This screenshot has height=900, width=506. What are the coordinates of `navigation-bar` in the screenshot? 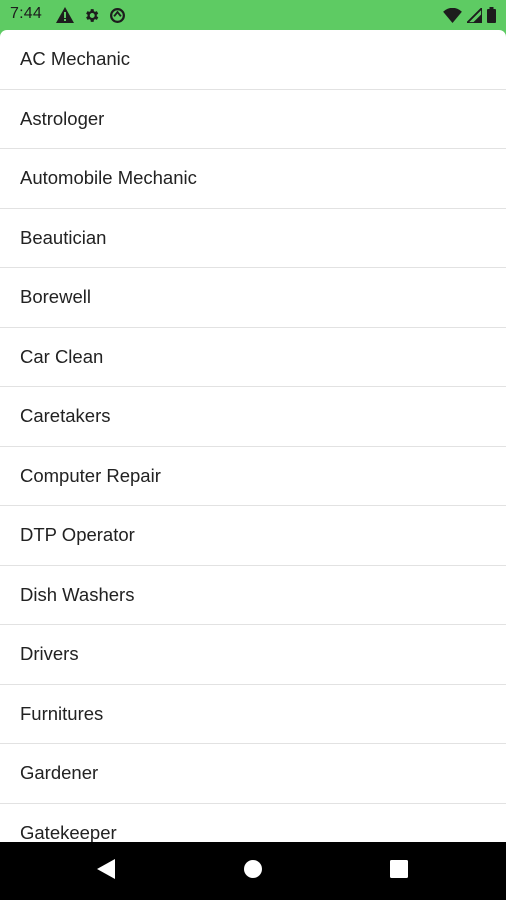 It's located at (253, 871).